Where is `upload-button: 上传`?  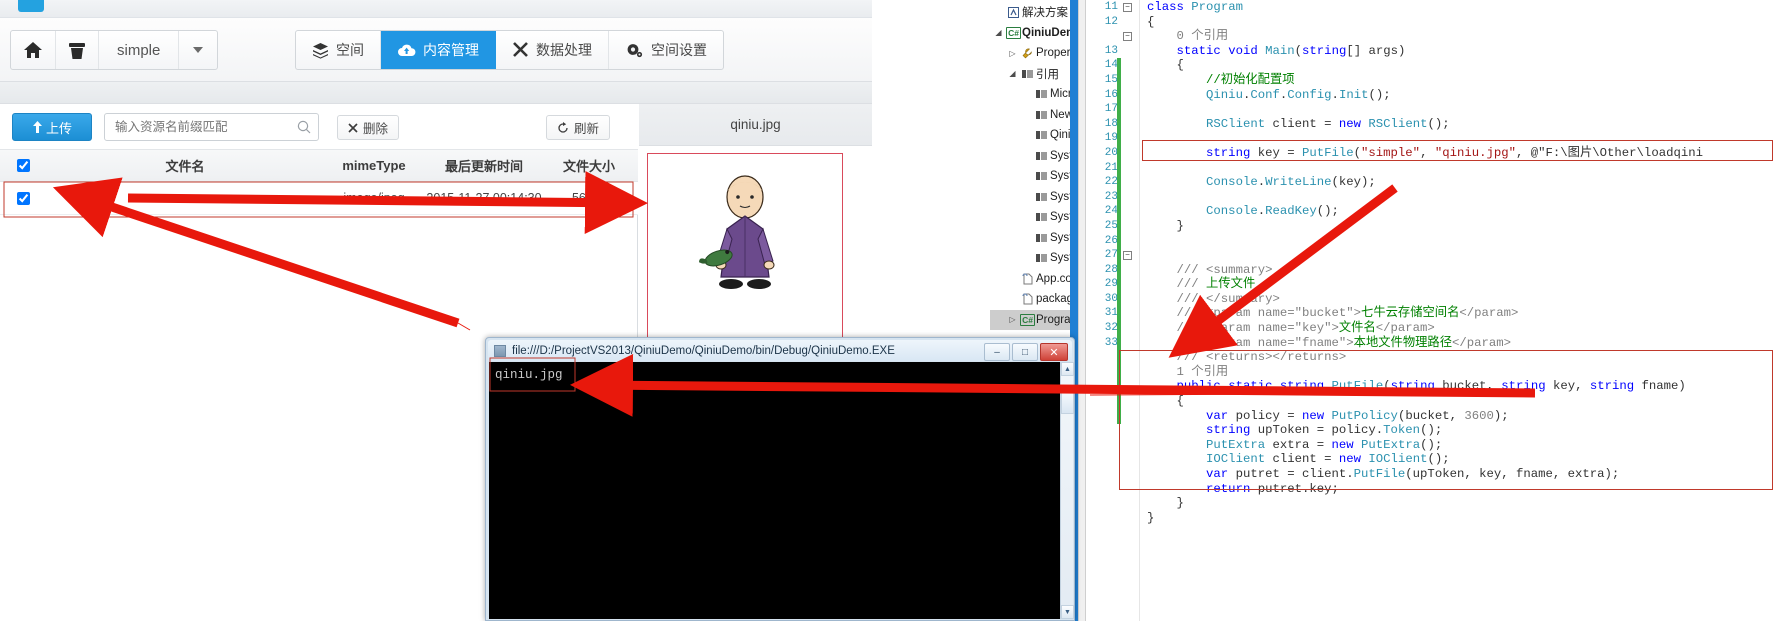
upload-button: 上传 is located at coordinates (52, 127).